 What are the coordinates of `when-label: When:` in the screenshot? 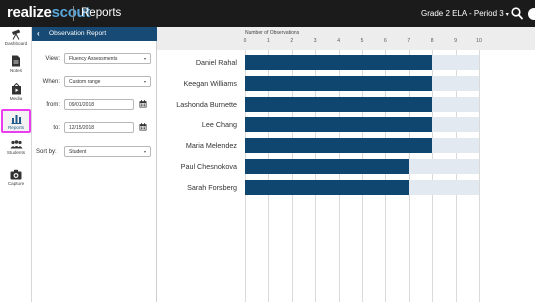 It's located at (51, 82).